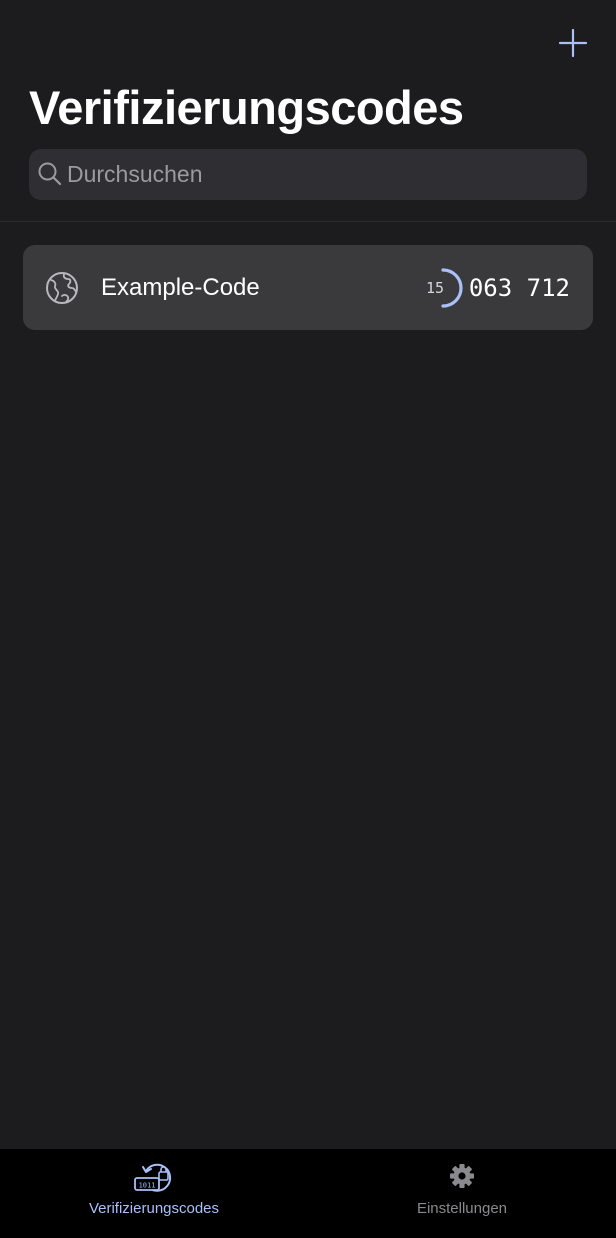 The image size is (616, 1238). What do you see at coordinates (462, 1176) in the screenshot?
I see `gear-icon` at bounding box center [462, 1176].